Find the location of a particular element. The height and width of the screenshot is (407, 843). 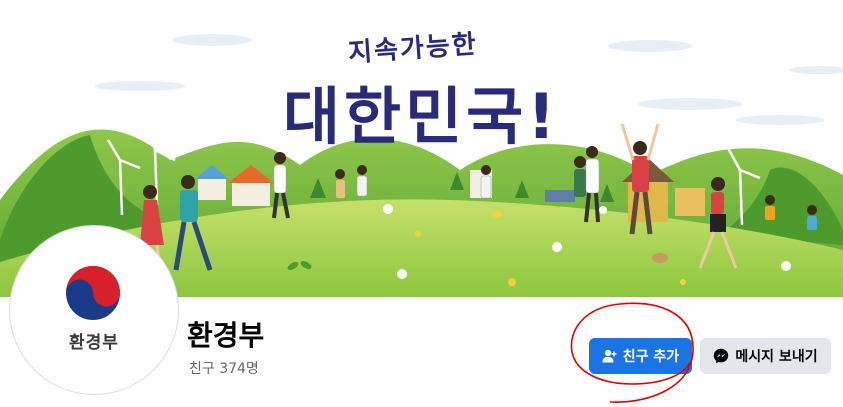

avatar-background: 환경부 is located at coordinates (94, 310).